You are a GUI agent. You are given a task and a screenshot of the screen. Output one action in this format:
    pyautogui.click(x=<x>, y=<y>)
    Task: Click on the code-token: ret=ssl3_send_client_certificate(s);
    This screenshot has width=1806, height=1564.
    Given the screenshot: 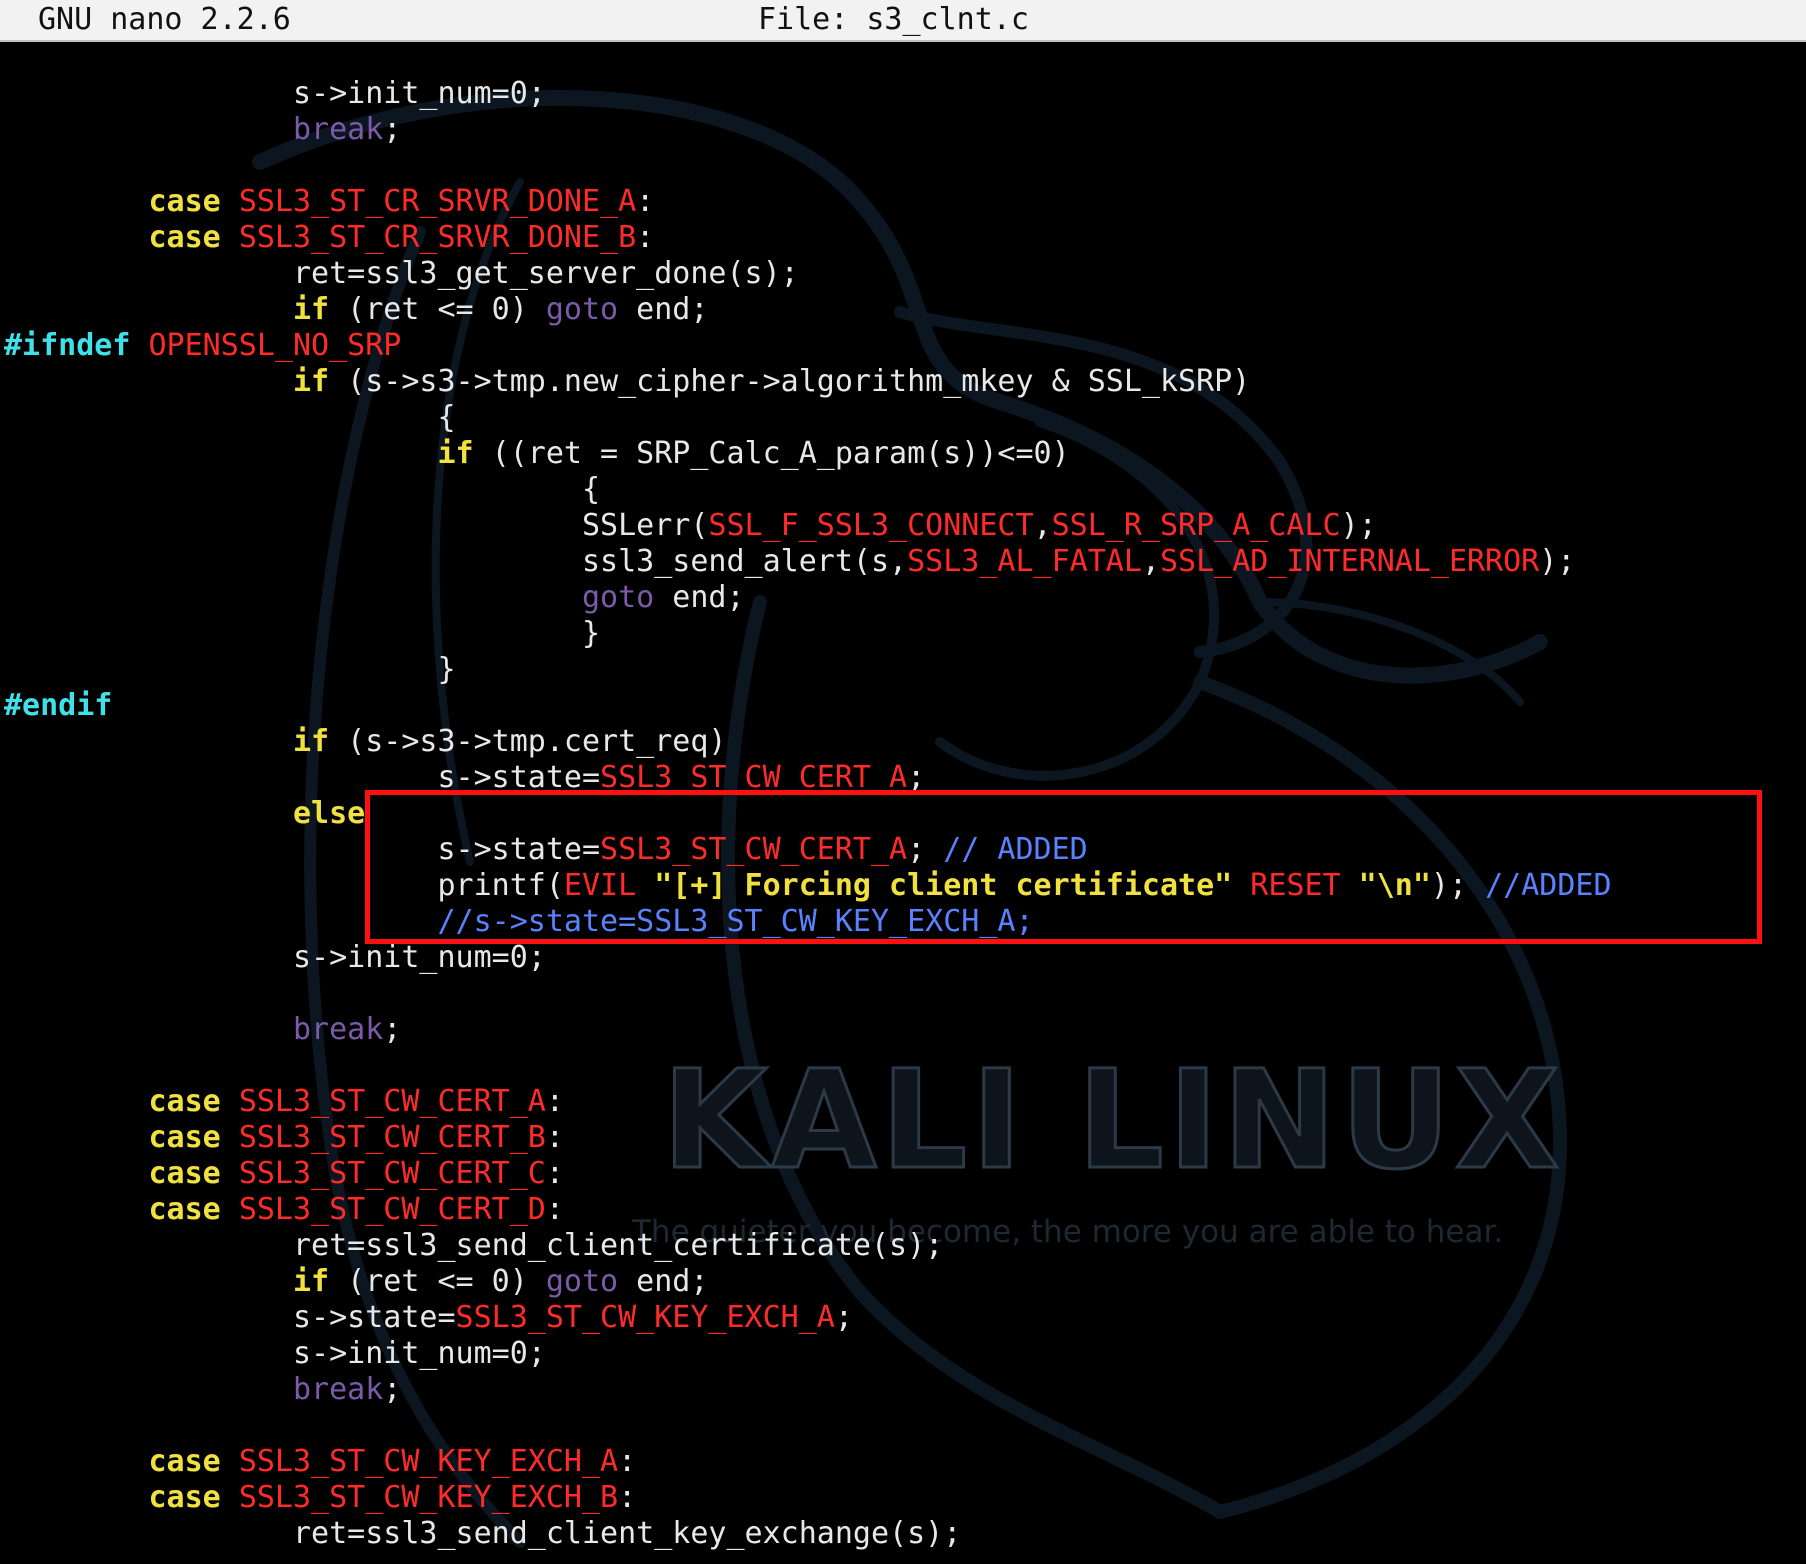 What is the action you would take?
    pyautogui.click(x=474, y=1245)
    